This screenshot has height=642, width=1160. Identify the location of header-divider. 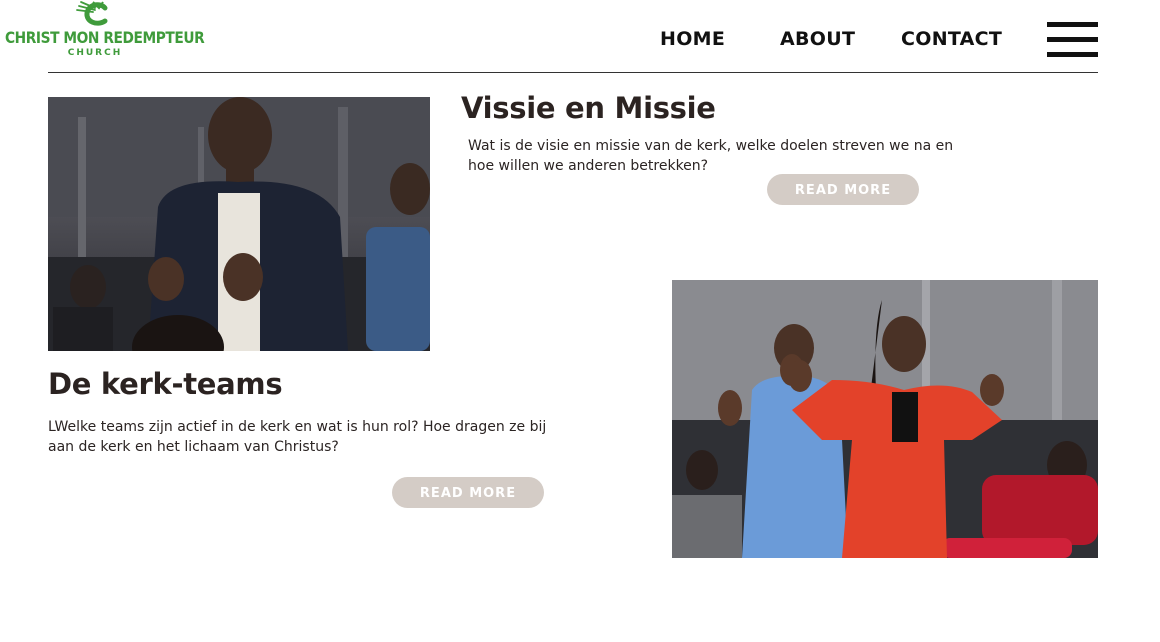
(573, 72).